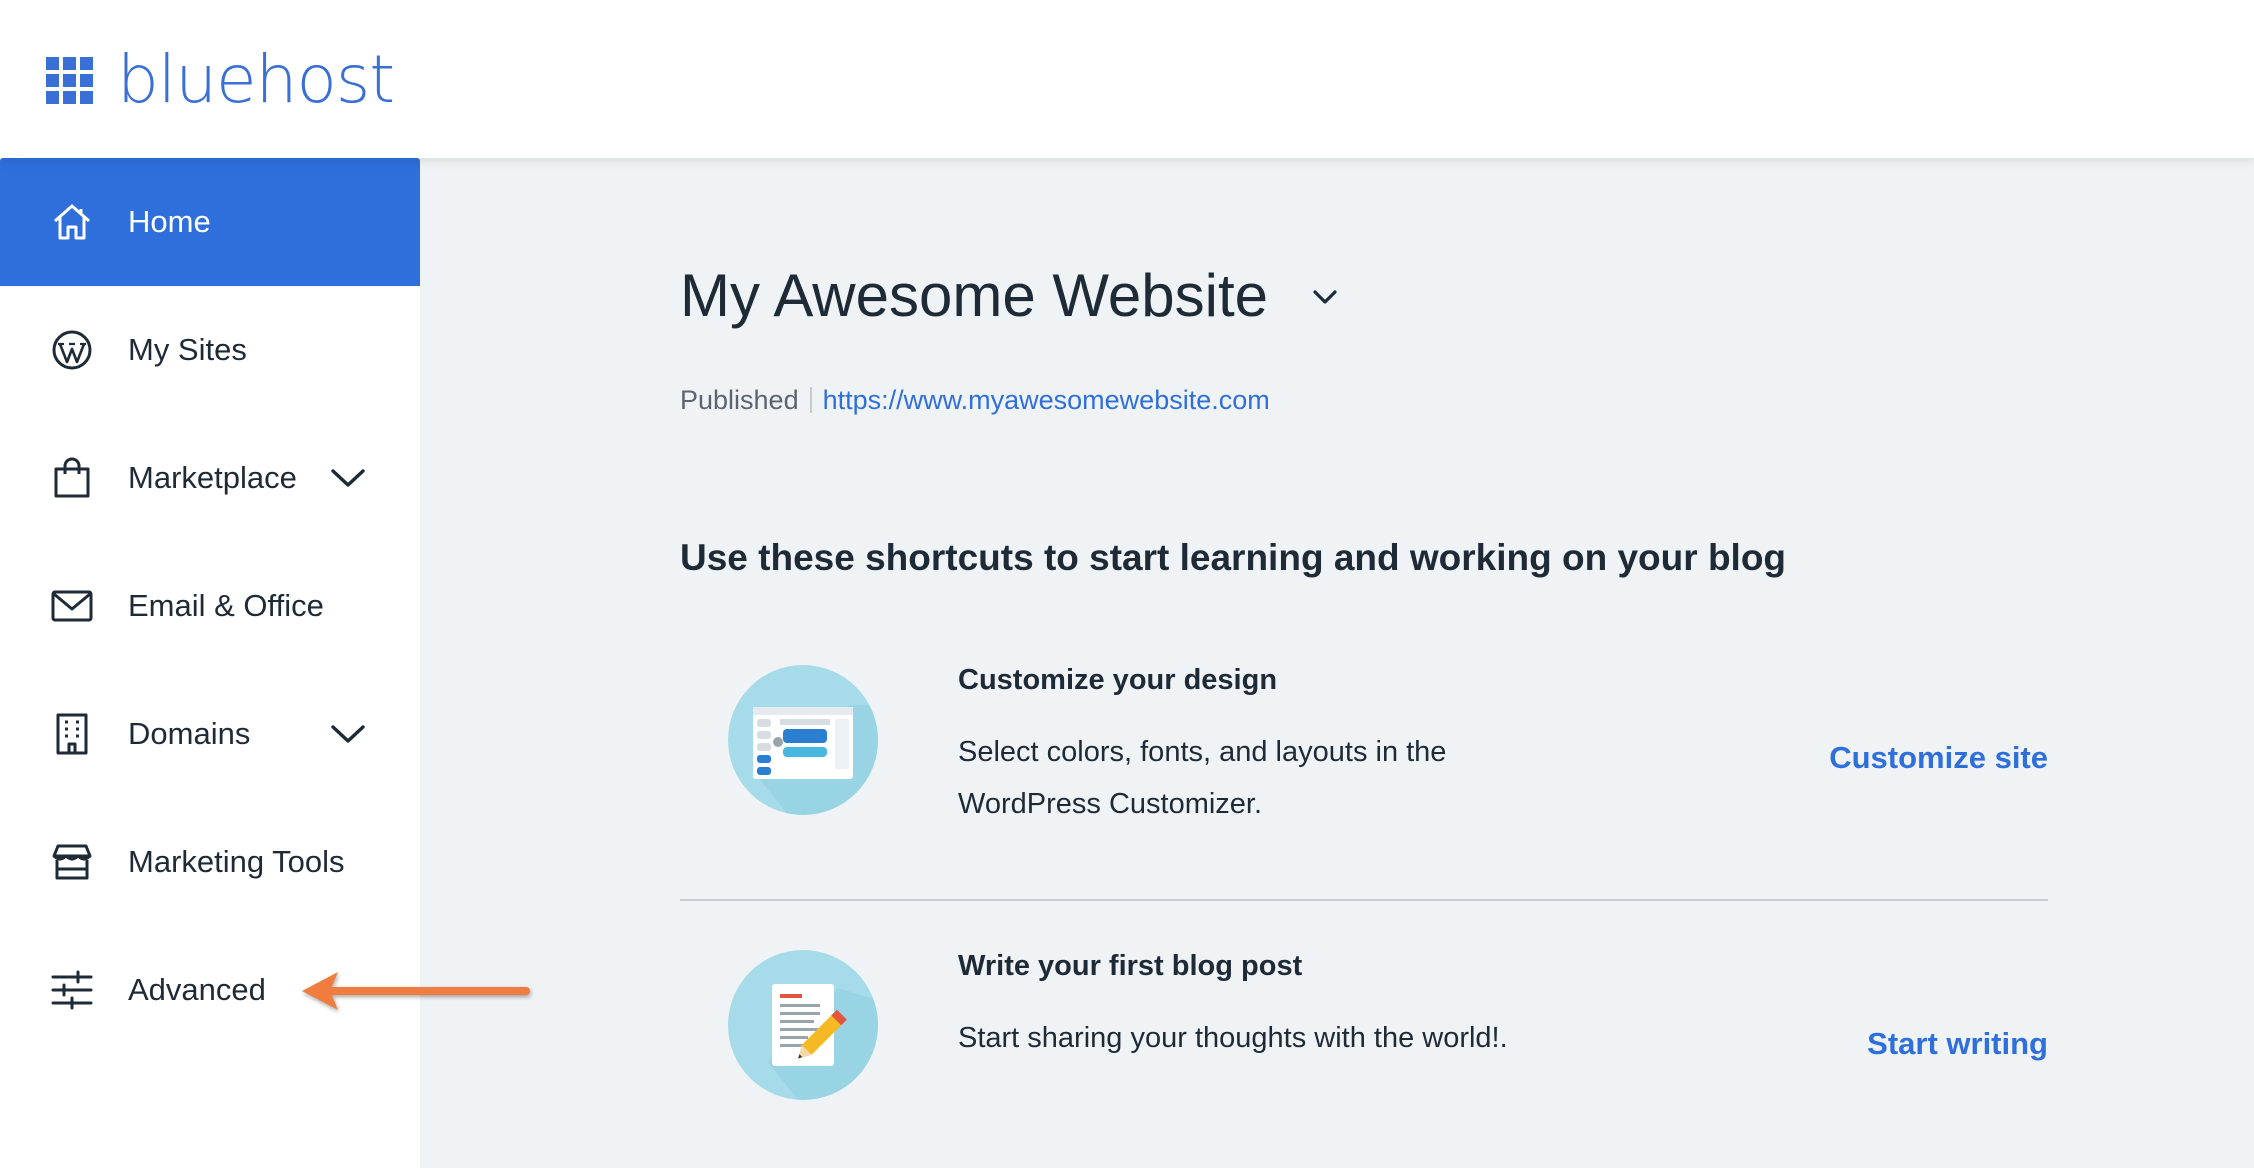 The height and width of the screenshot is (1168, 2254). I want to click on sidebar-item-domains: Domains, so click(210, 734).